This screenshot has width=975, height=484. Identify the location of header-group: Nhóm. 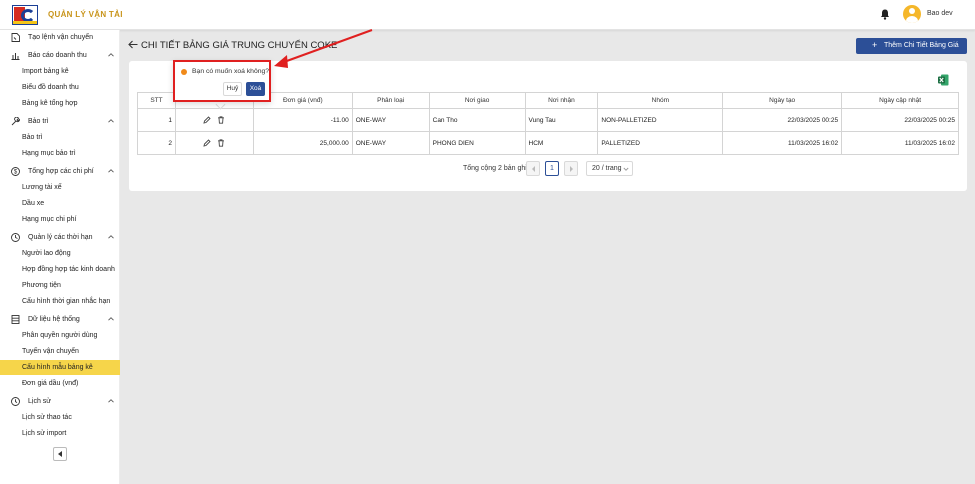
(660, 100).